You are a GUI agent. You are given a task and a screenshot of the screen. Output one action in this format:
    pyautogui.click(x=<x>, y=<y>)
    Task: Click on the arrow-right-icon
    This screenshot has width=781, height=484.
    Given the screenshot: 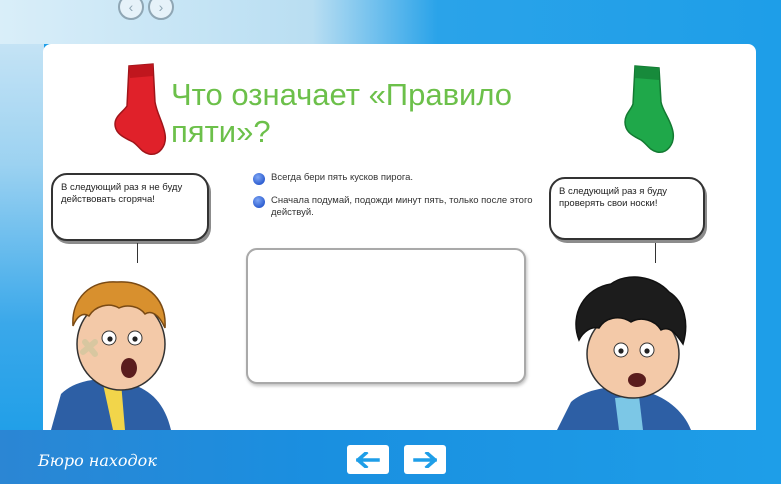 What is the action you would take?
    pyautogui.click(x=425, y=459)
    